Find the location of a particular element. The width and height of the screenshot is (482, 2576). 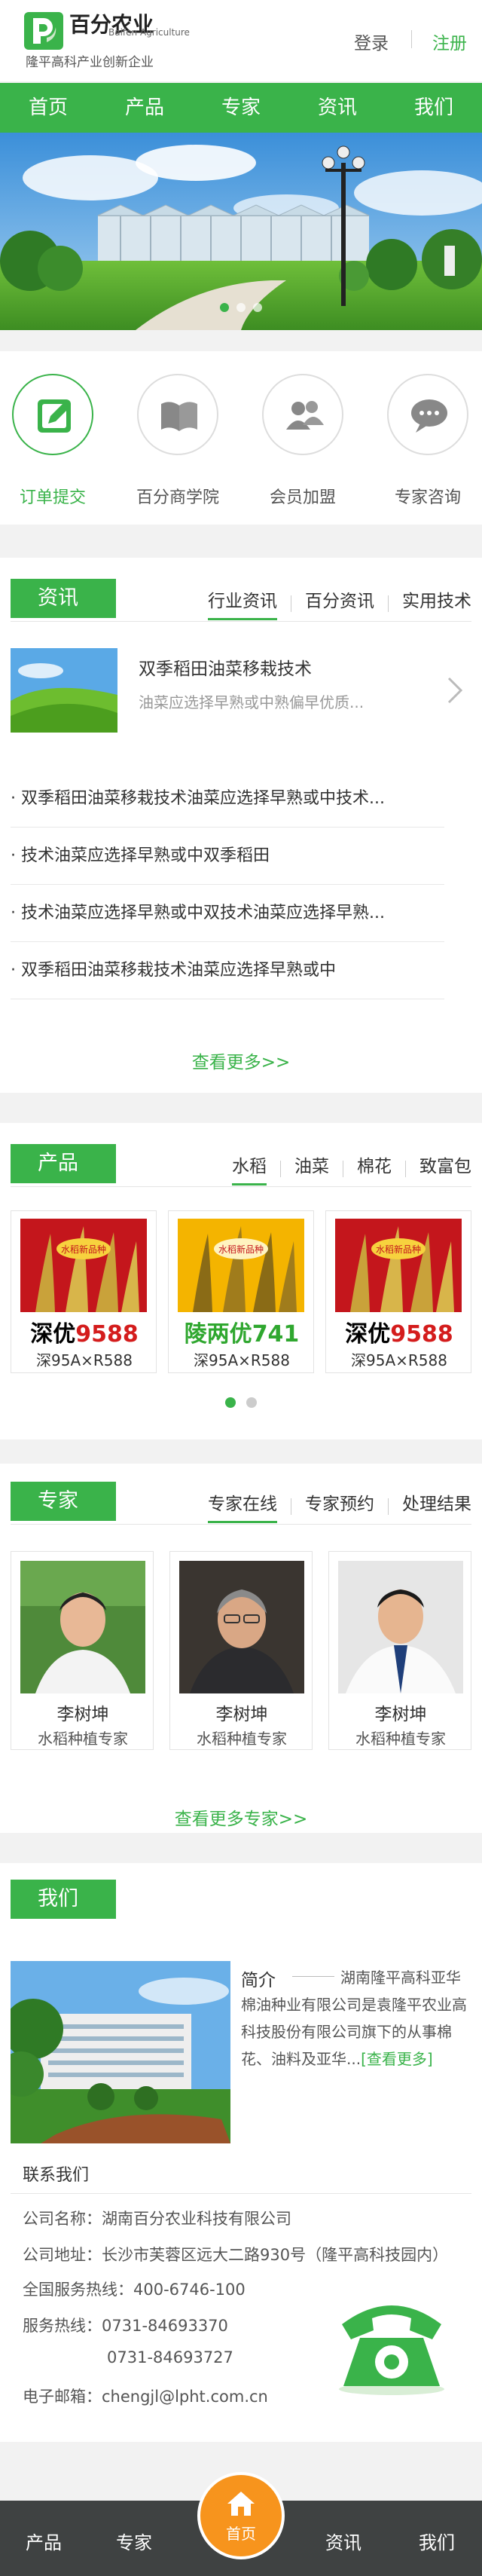

bottom-nav-products: 产品 is located at coordinates (44, 2541).